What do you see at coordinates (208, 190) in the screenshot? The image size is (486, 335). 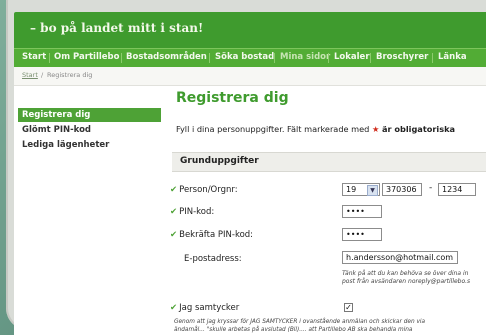 I see `person-label: Person/Orgnr:` at bounding box center [208, 190].